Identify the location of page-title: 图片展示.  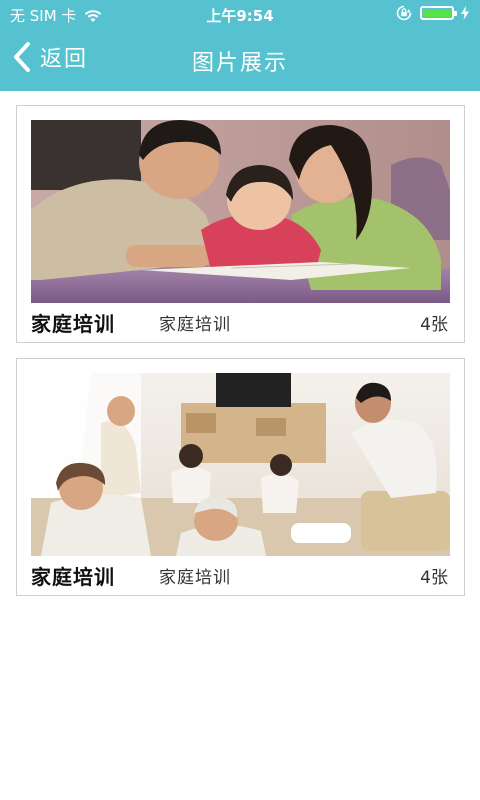
(239, 63).